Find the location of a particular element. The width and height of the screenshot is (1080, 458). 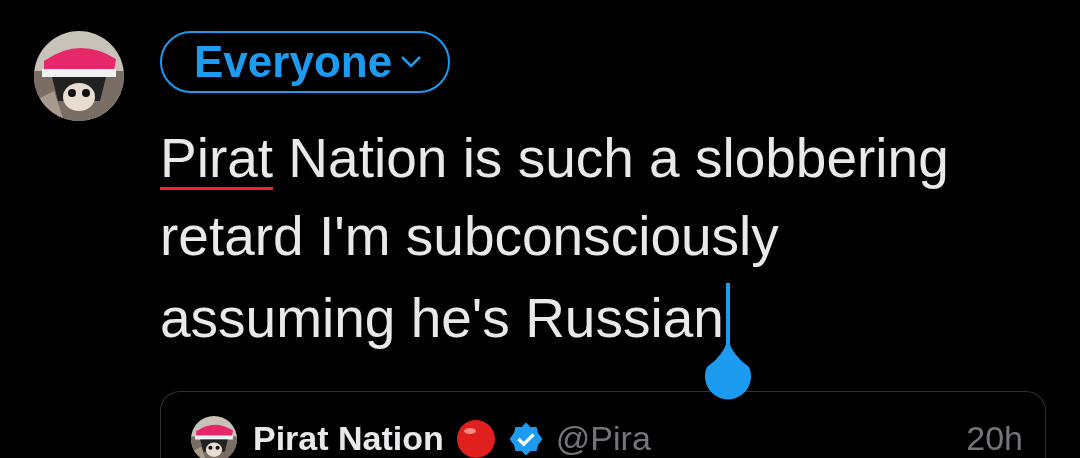

tweet-time: 20h is located at coordinates (994, 438).